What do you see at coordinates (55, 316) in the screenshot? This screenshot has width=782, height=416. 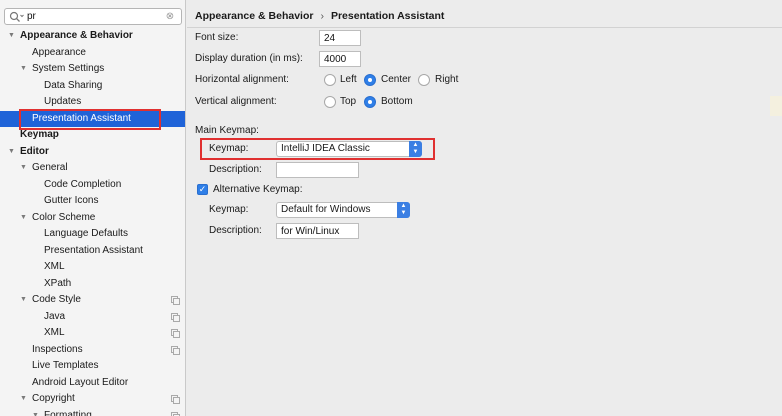 I see `sidebar-item-label: Java` at bounding box center [55, 316].